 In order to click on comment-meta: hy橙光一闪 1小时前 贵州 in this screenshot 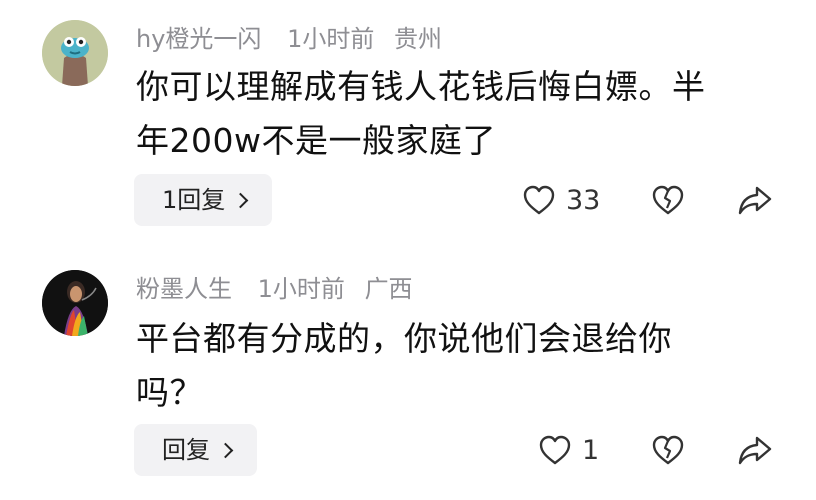, I will do `click(295, 39)`.